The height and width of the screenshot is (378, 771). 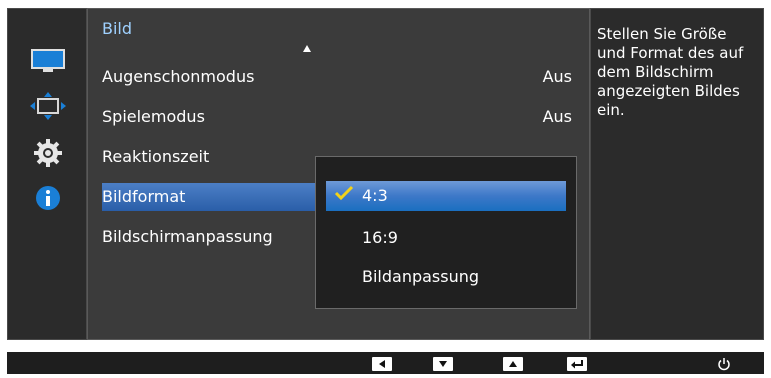 I want to click on left-key, so click(x=382, y=364).